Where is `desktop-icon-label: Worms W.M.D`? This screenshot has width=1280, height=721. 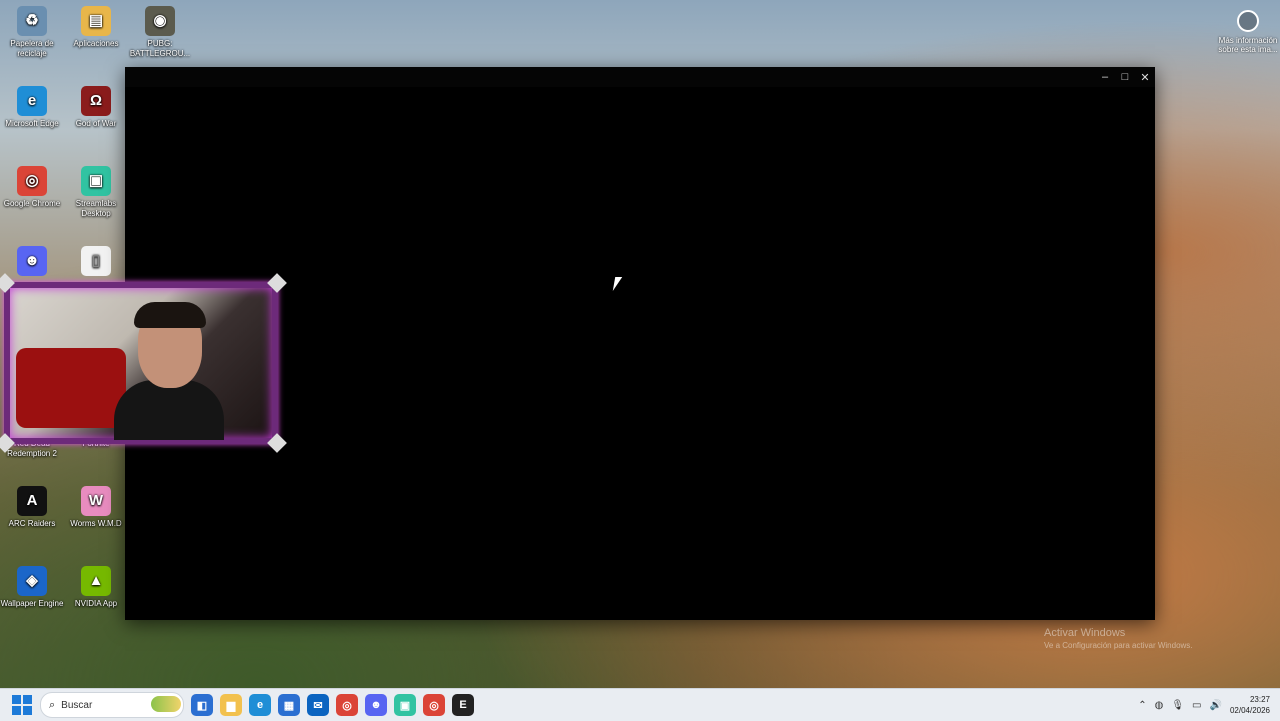 desktop-icon-label: Worms W.M.D is located at coordinates (96, 523).